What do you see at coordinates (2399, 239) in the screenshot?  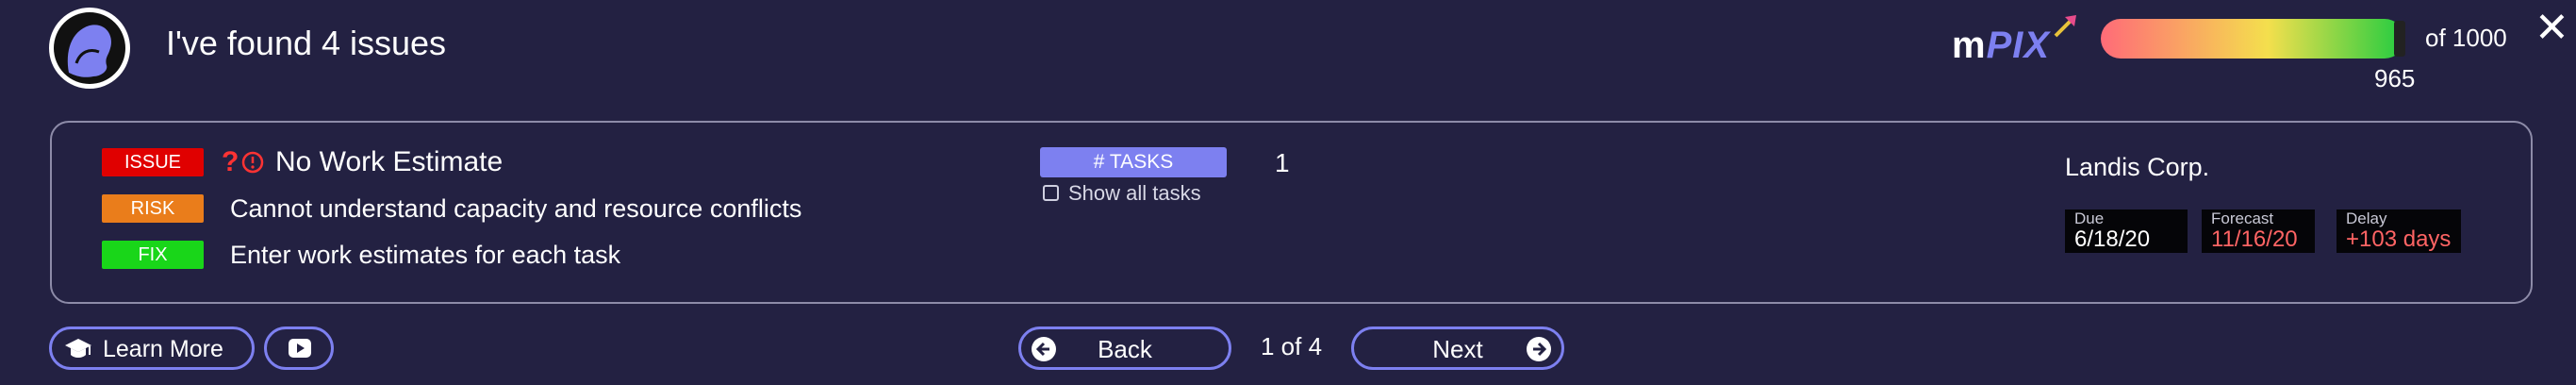 I see `delay-value: +103 days` at bounding box center [2399, 239].